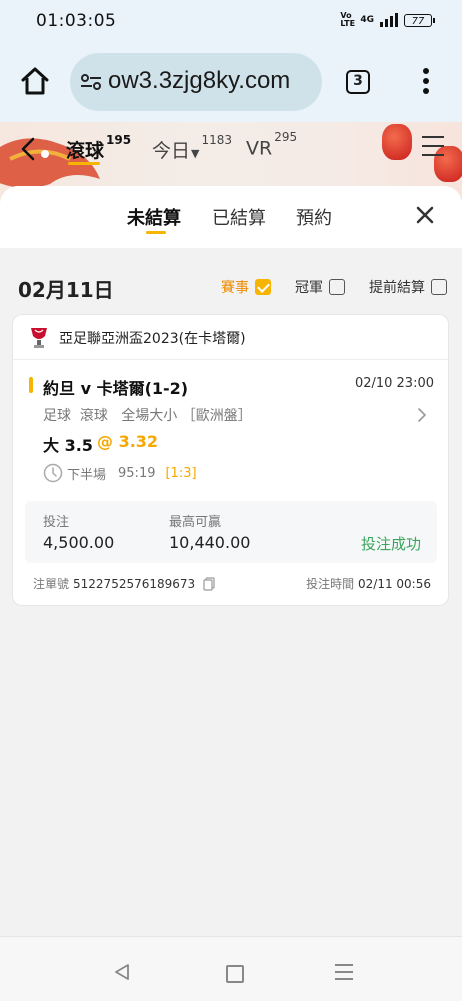 The image size is (462, 1001). Describe the element at coordinates (344, 972) in the screenshot. I see `nav-recent-apps-icon` at that location.